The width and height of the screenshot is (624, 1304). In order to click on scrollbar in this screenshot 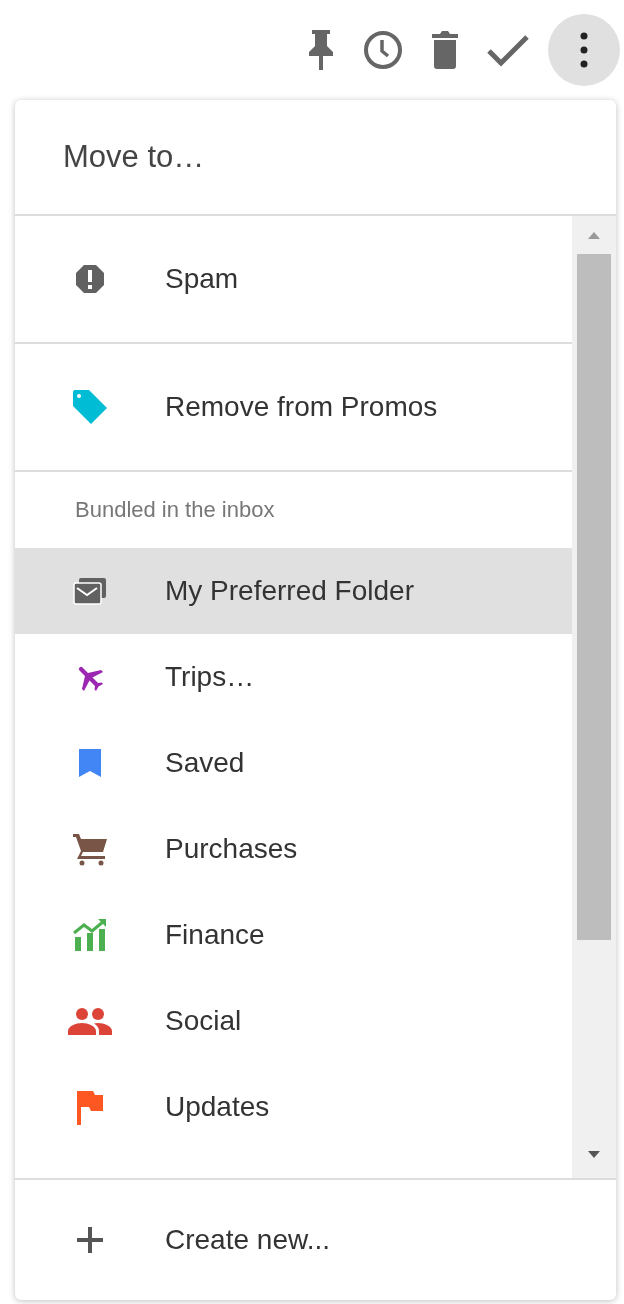, I will do `click(594, 697)`.